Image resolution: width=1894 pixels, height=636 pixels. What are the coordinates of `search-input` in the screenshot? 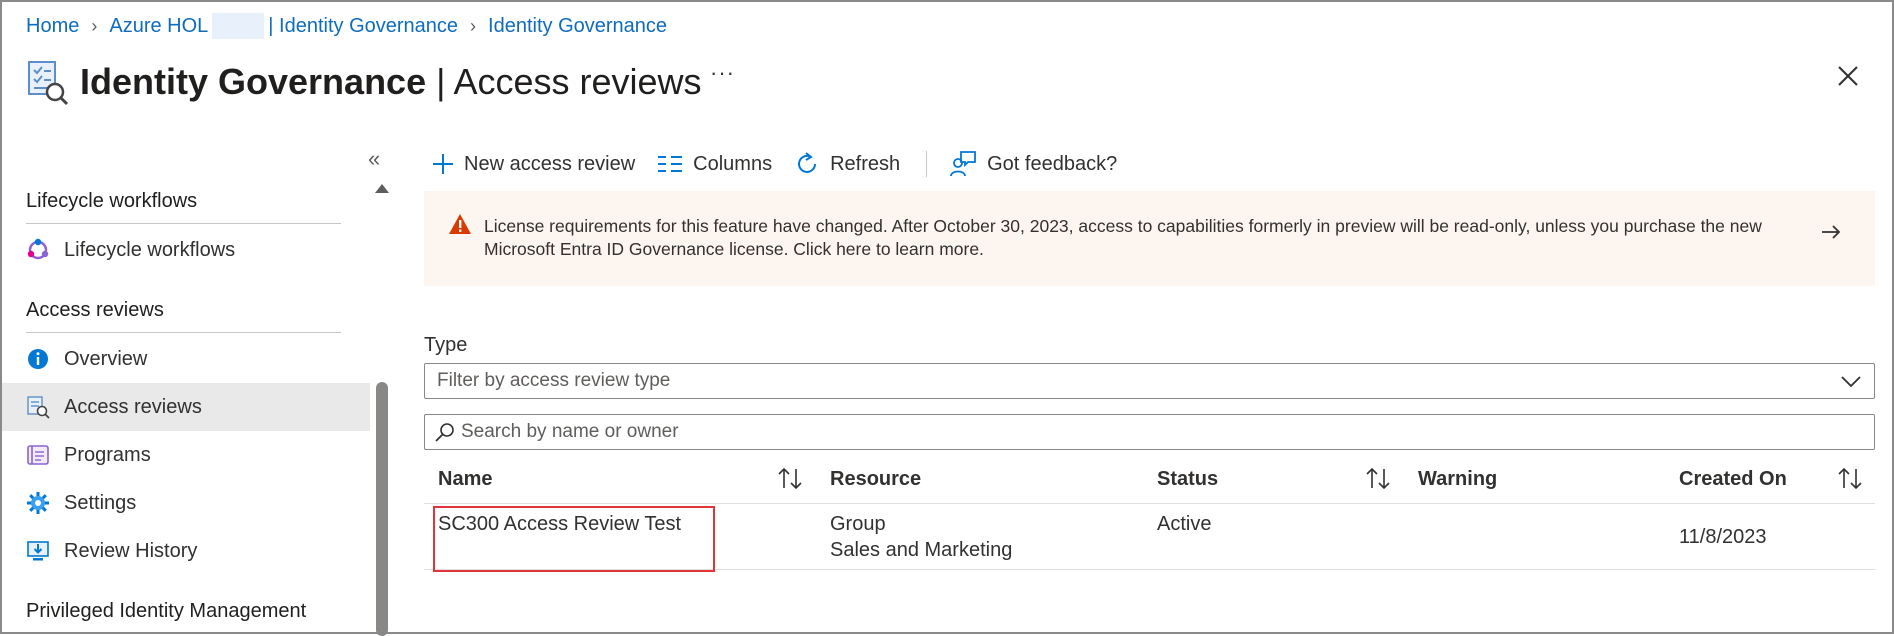 It's located at (1151, 432).